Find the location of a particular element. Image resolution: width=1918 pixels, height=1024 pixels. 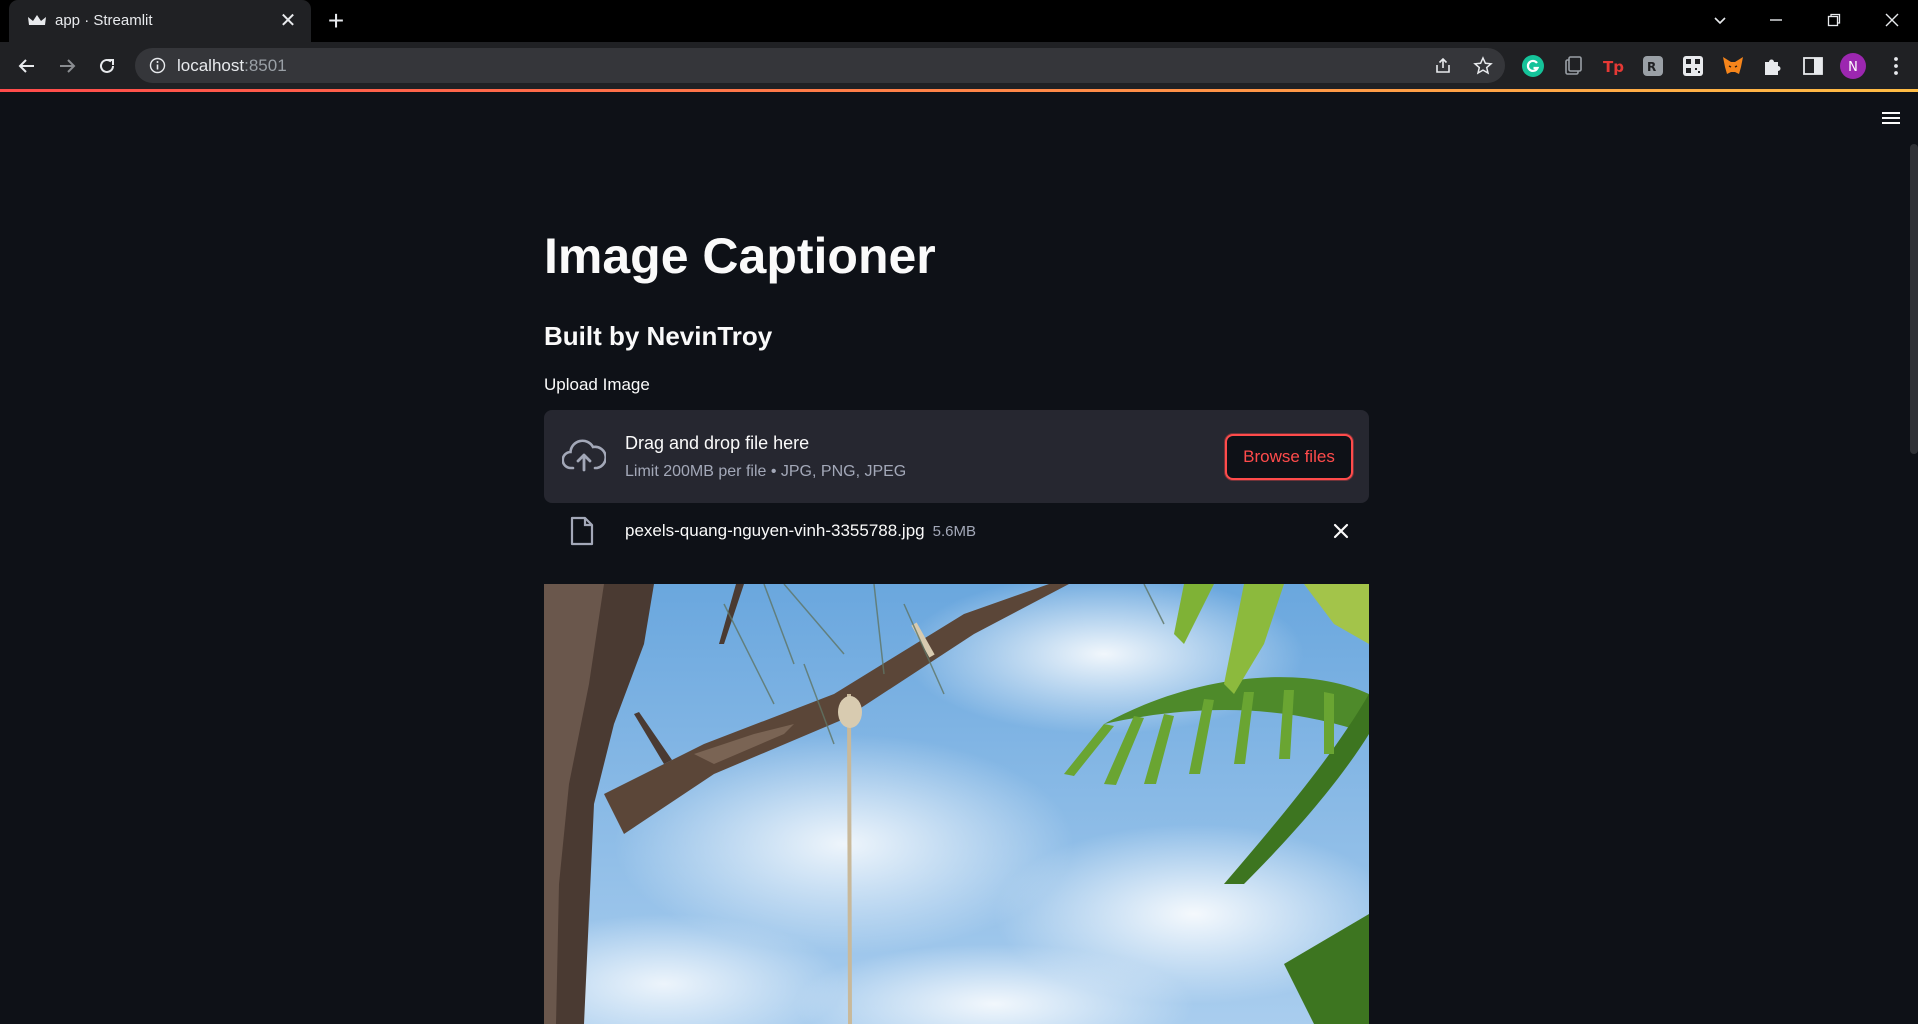

tp-icon: Tp is located at coordinates (1613, 66).